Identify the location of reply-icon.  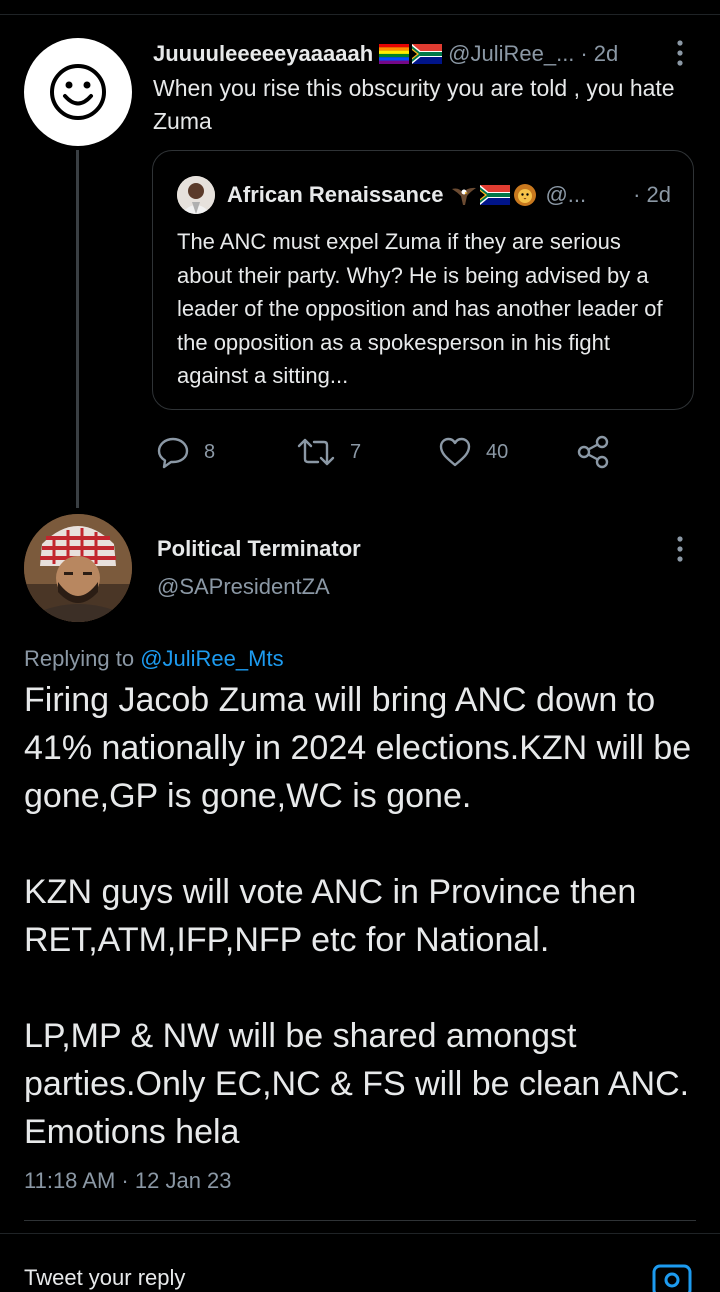
(173, 453).